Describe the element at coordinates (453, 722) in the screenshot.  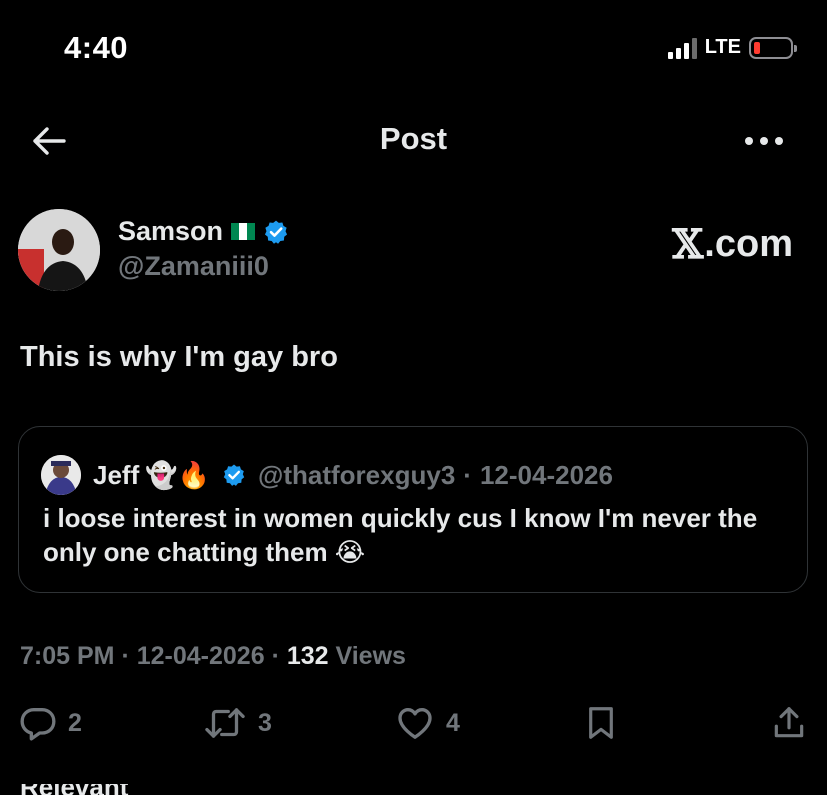
I see `like-count: 4` at that location.